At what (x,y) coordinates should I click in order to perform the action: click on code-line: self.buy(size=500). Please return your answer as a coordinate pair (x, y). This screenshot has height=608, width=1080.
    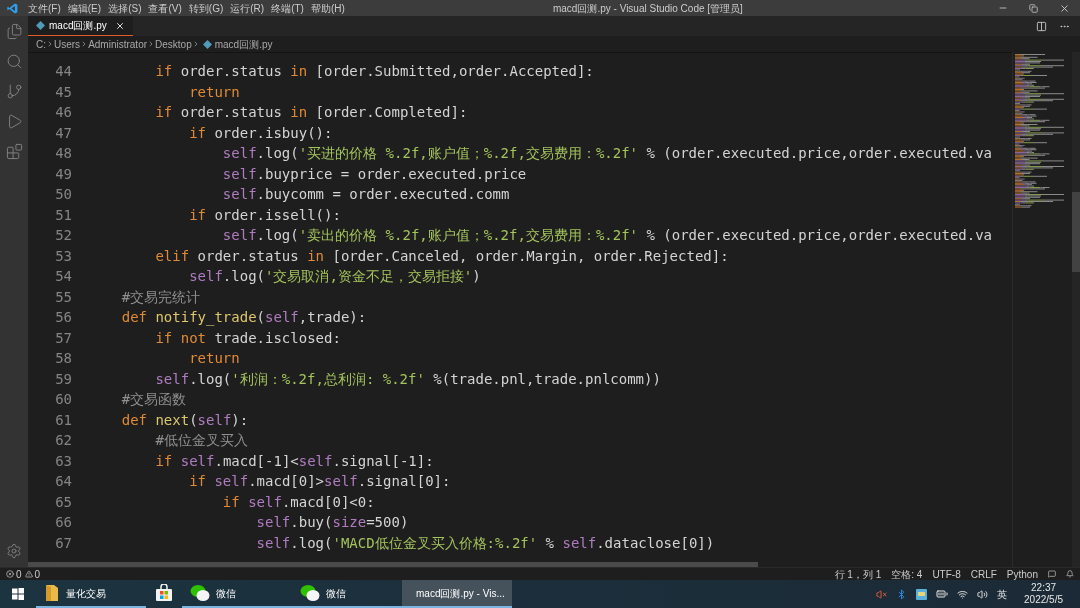
    Looking at the image, I should click on (332, 522).